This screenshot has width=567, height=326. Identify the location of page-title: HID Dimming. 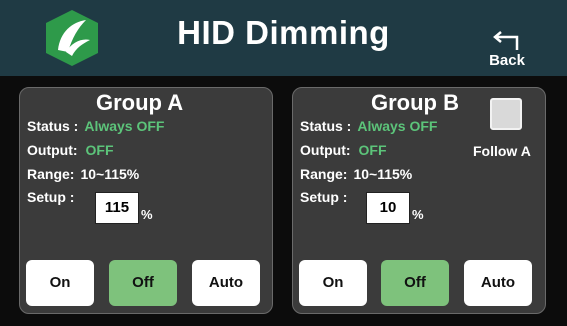
(283, 32).